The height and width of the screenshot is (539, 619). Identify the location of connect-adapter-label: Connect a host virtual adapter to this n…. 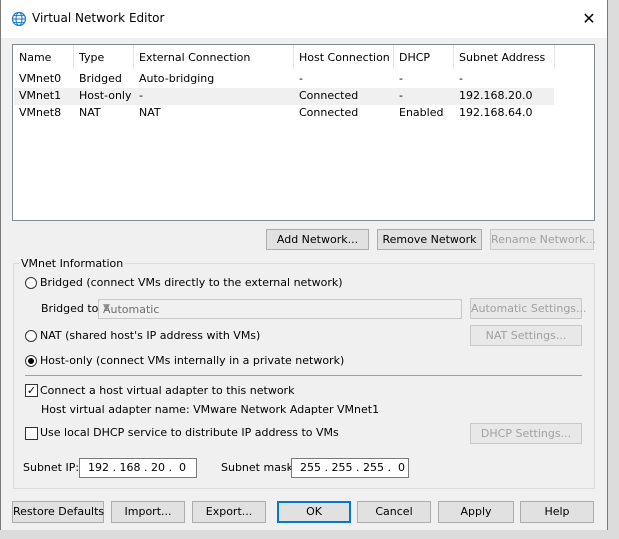
(167, 390).